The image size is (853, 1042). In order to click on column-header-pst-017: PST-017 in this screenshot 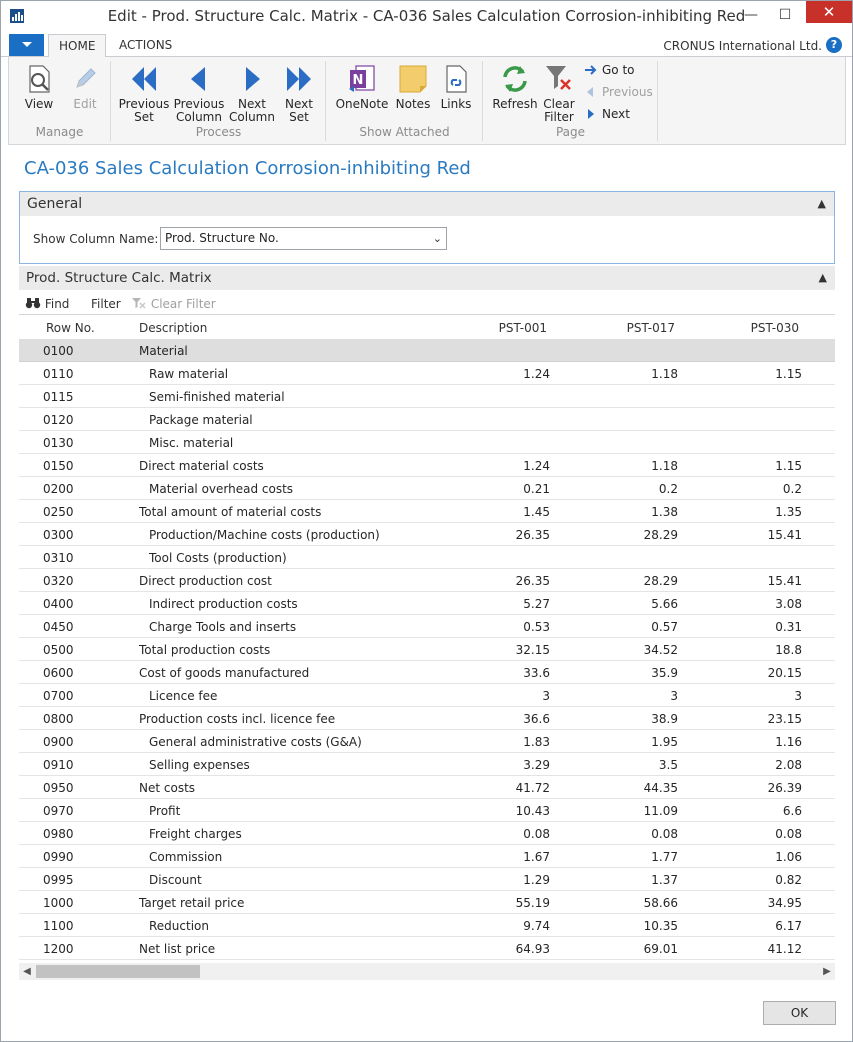, I will do `click(651, 328)`.